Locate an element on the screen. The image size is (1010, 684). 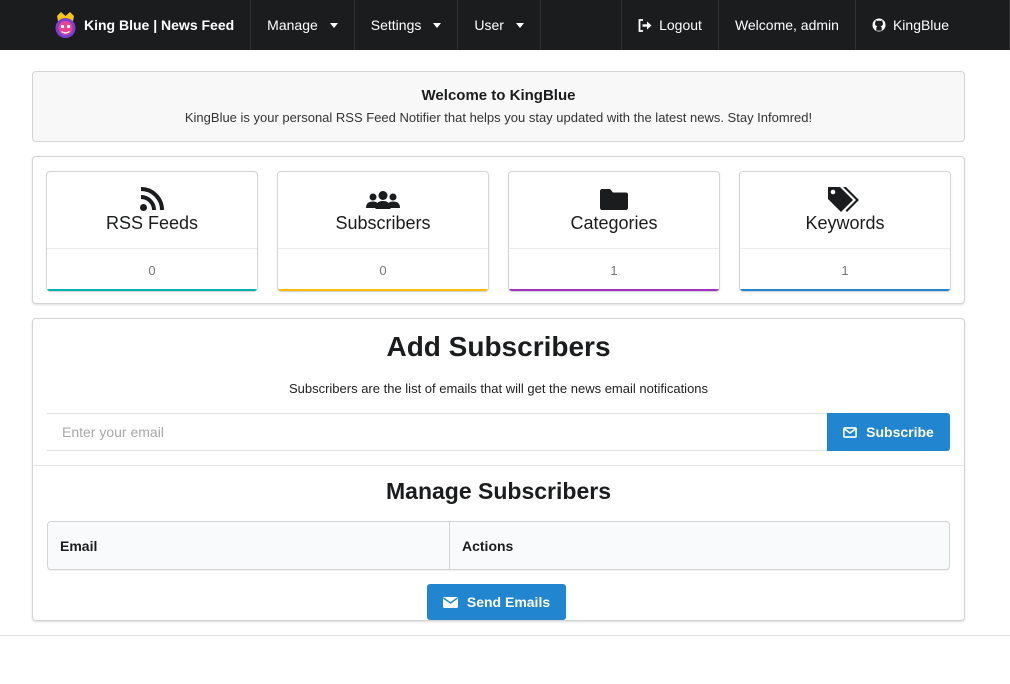
welcome-title: Welcome to KingBlue is located at coordinates (498, 95).